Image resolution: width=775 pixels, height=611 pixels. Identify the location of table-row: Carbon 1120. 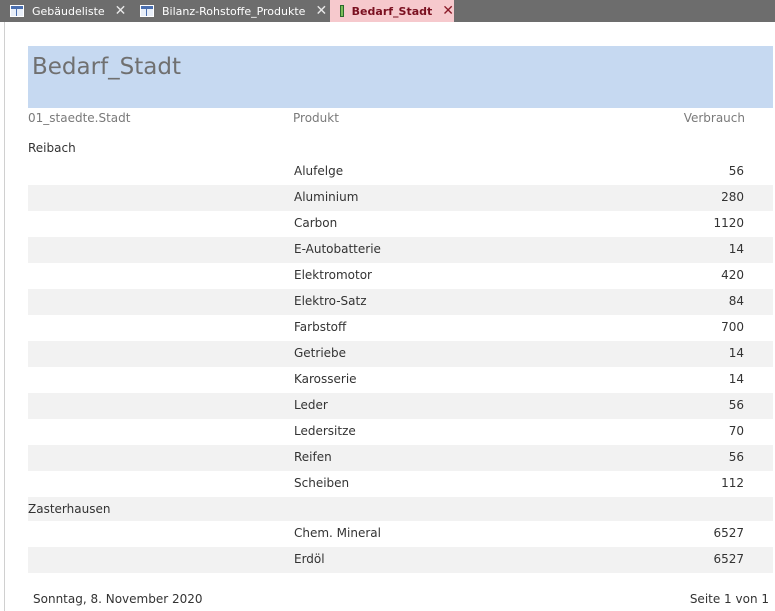
(400, 224).